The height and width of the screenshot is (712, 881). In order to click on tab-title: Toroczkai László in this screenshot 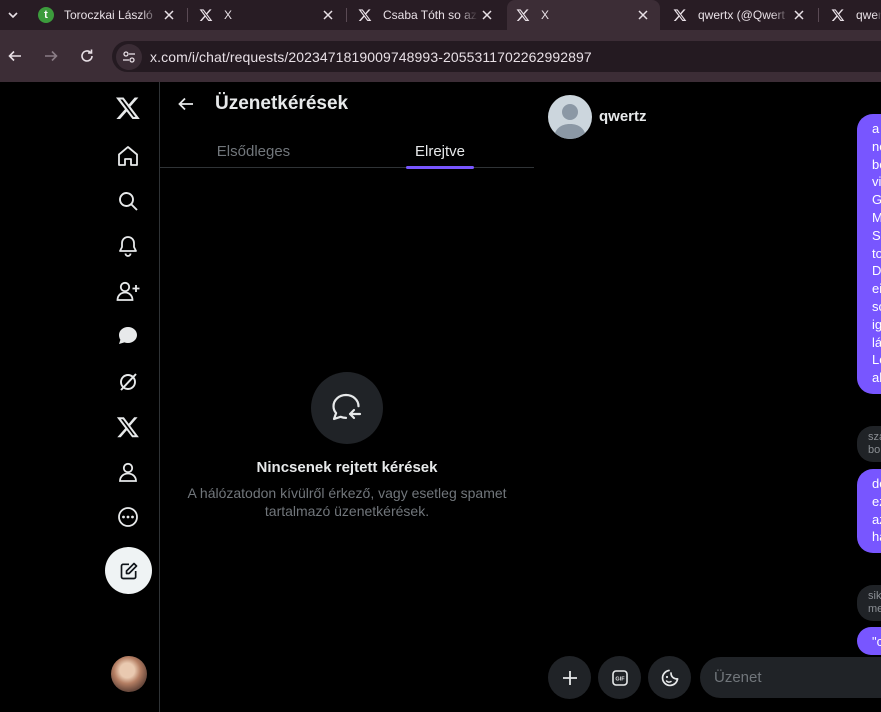, I will do `click(108, 15)`.